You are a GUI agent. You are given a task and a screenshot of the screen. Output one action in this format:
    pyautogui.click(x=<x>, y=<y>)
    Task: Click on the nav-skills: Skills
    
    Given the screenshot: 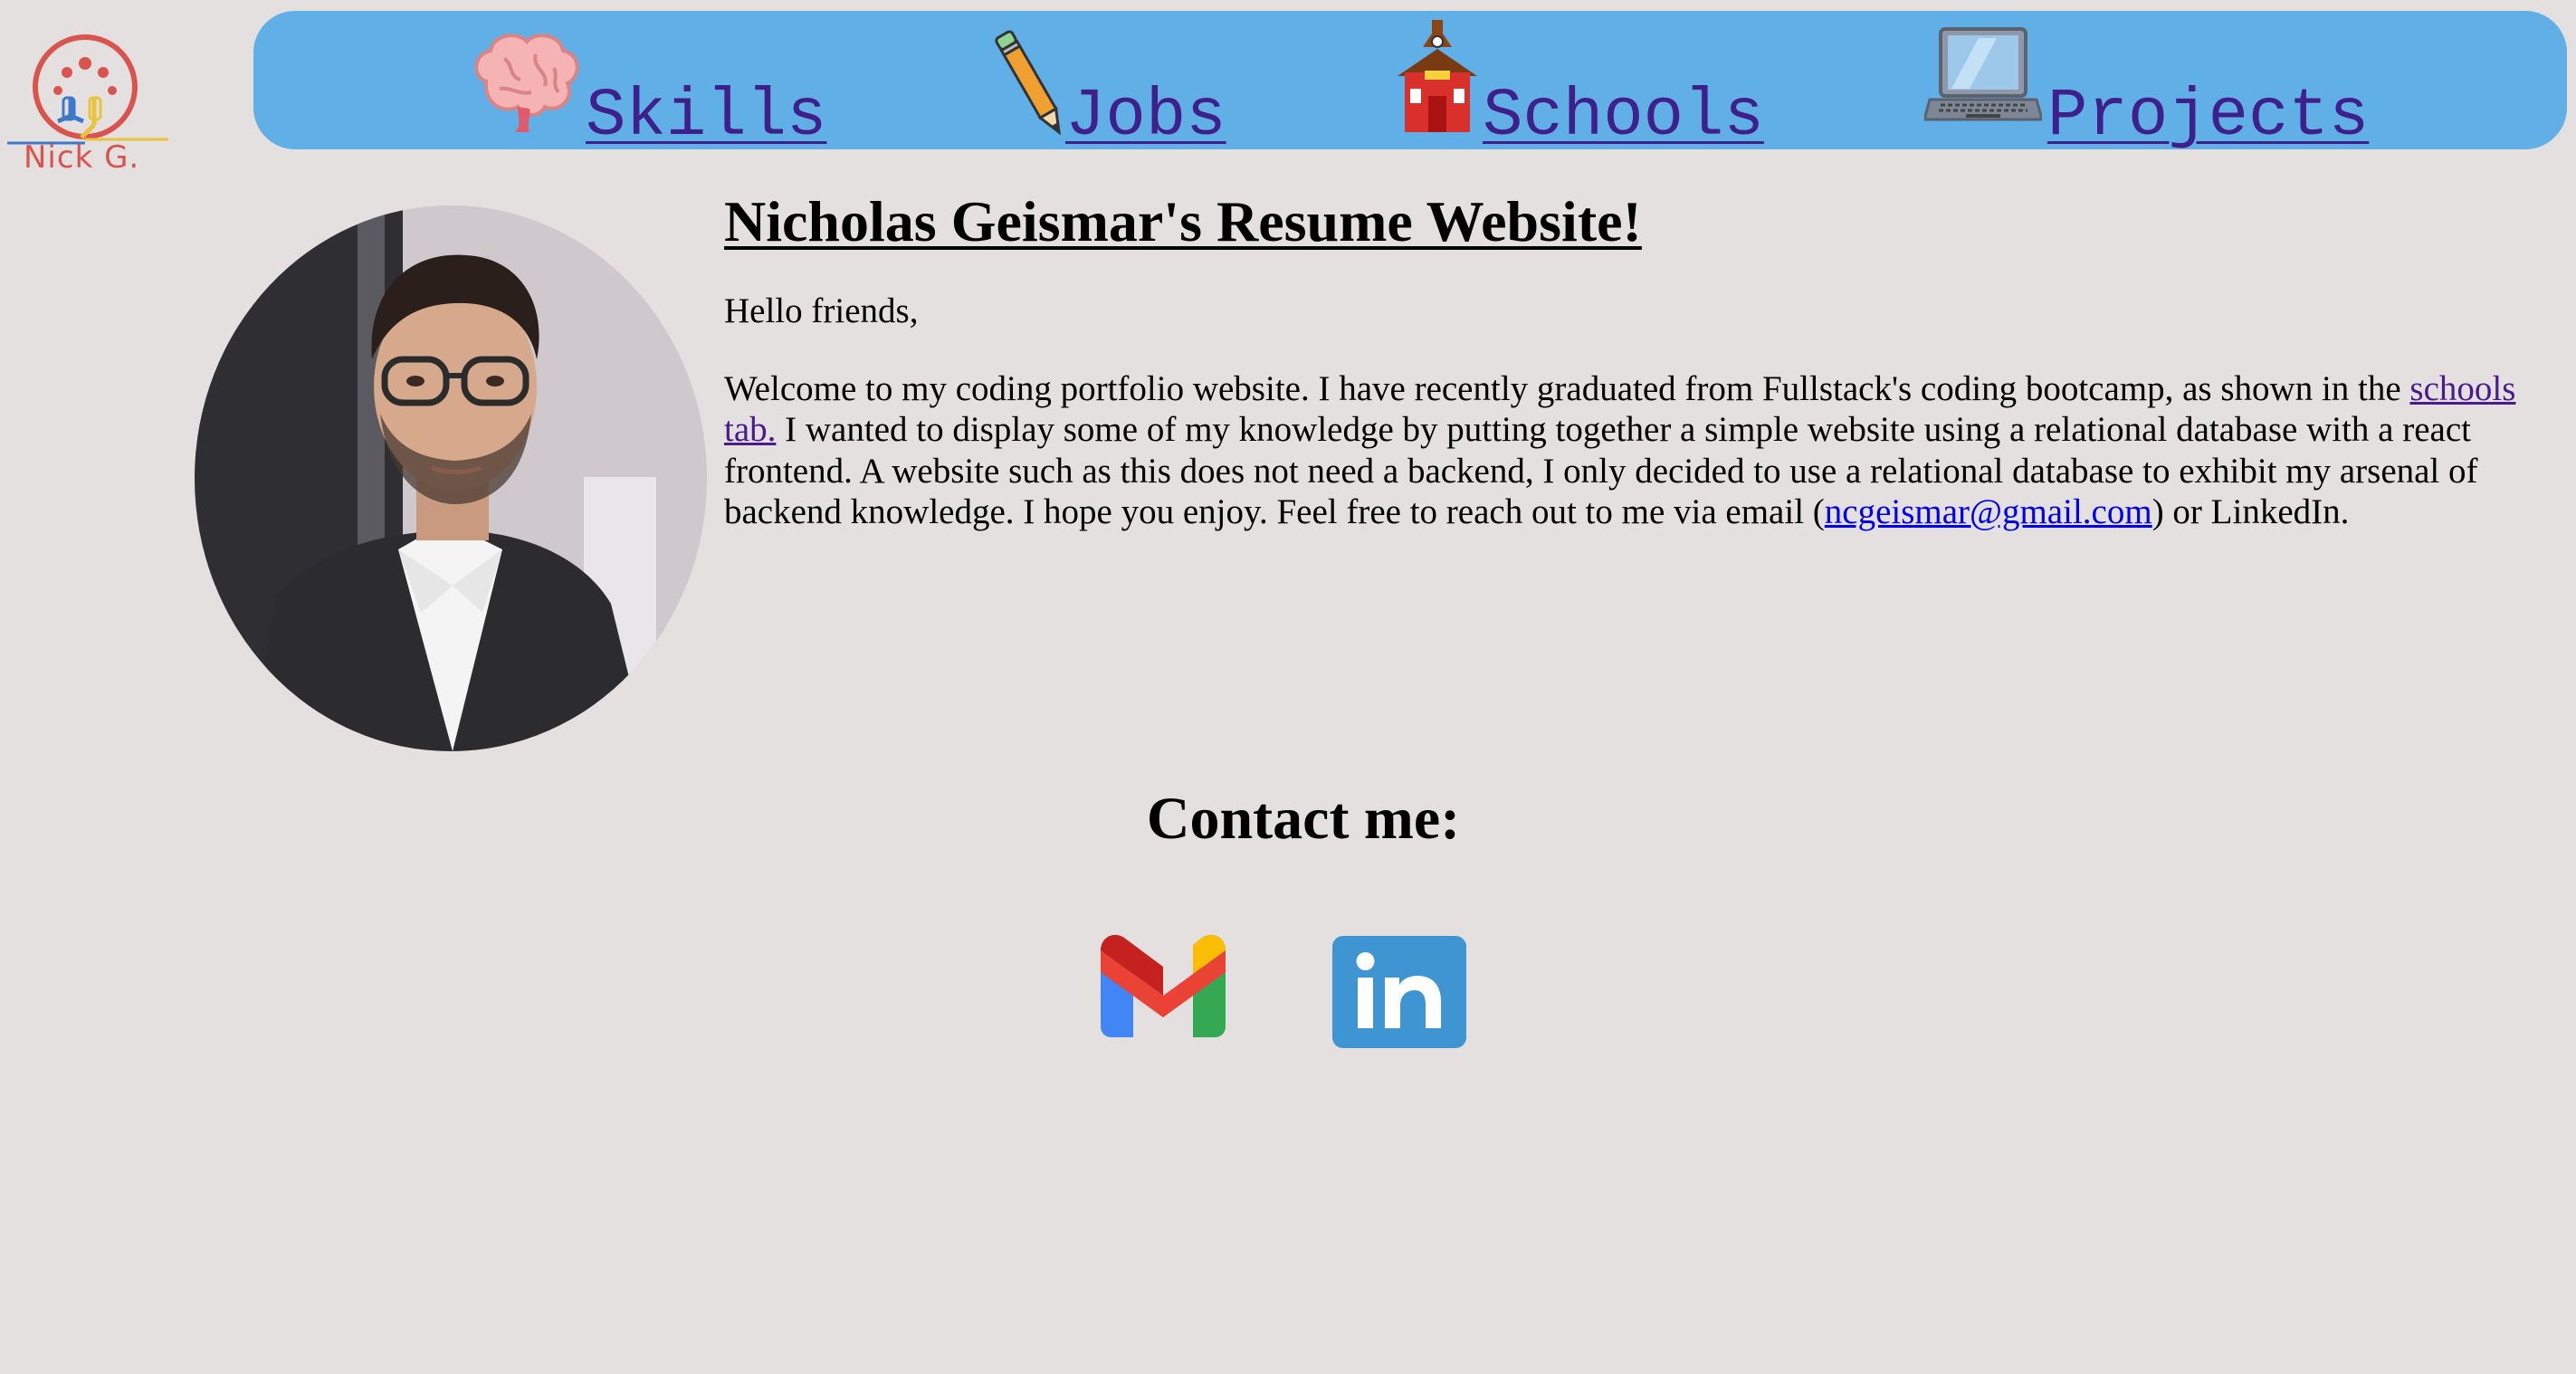 What is the action you would take?
    pyautogui.click(x=658, y=88)
    